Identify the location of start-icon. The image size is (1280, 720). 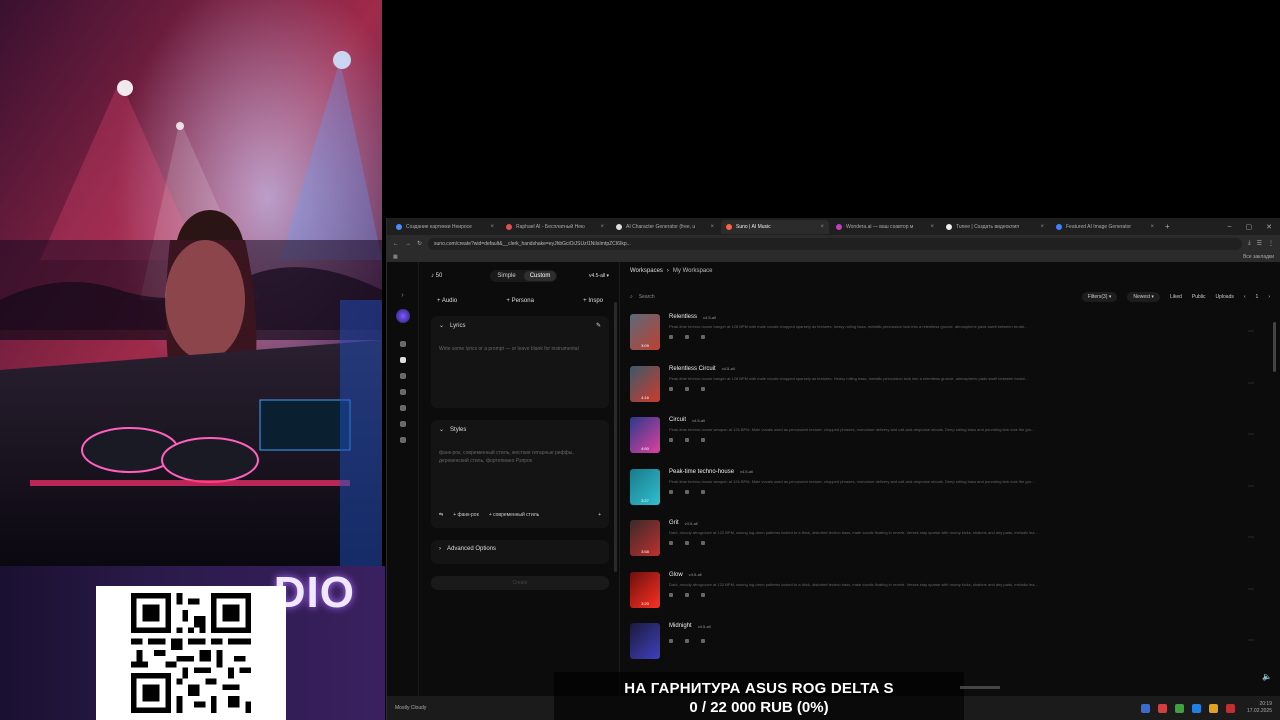
(1145, 708).